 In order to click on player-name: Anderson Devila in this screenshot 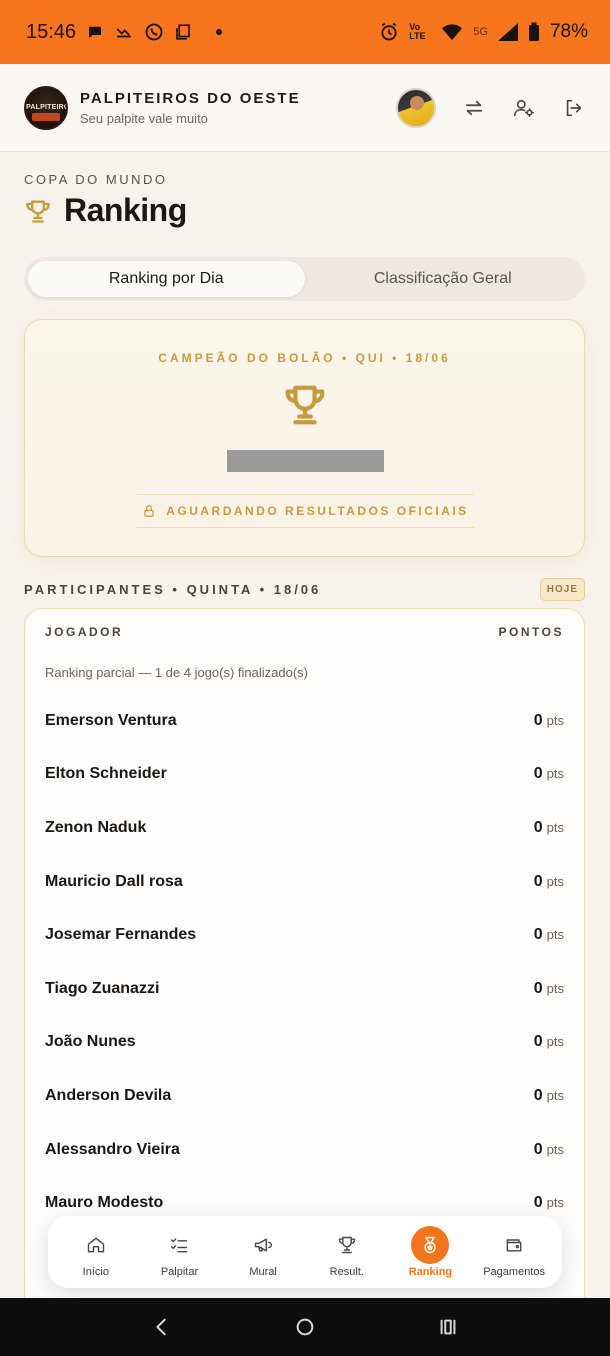, I will do `click(108, 1095)`.